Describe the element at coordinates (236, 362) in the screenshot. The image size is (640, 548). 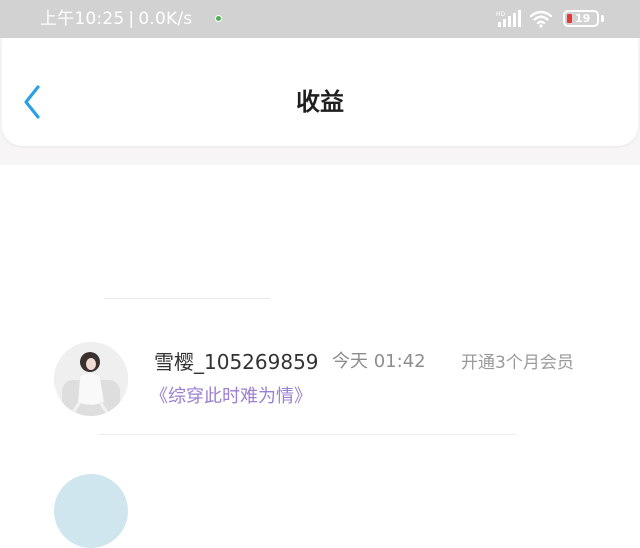
I see `username: 雪樱_105269859` at that location.